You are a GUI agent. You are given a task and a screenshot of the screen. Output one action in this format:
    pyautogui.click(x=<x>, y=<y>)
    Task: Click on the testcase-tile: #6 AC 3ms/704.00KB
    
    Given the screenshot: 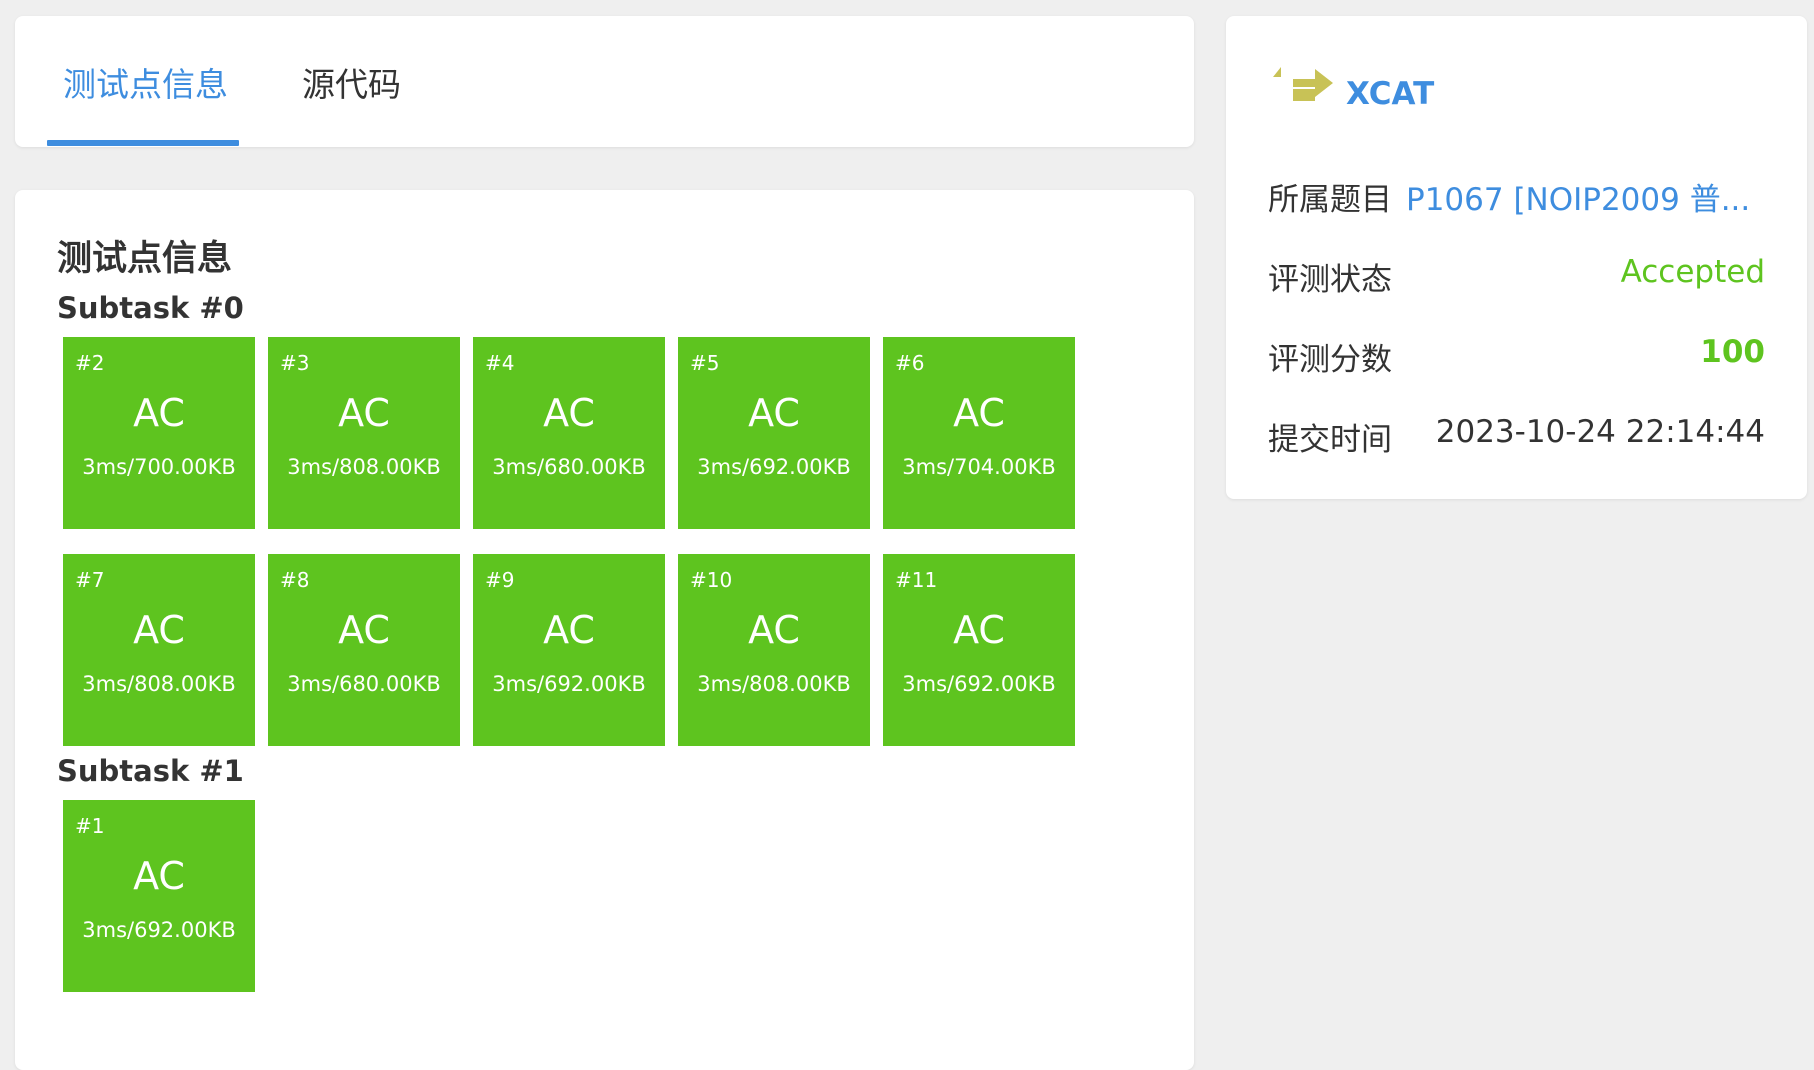 What is the action you would take?
    pyautogui.click(x=979, y=433)
    